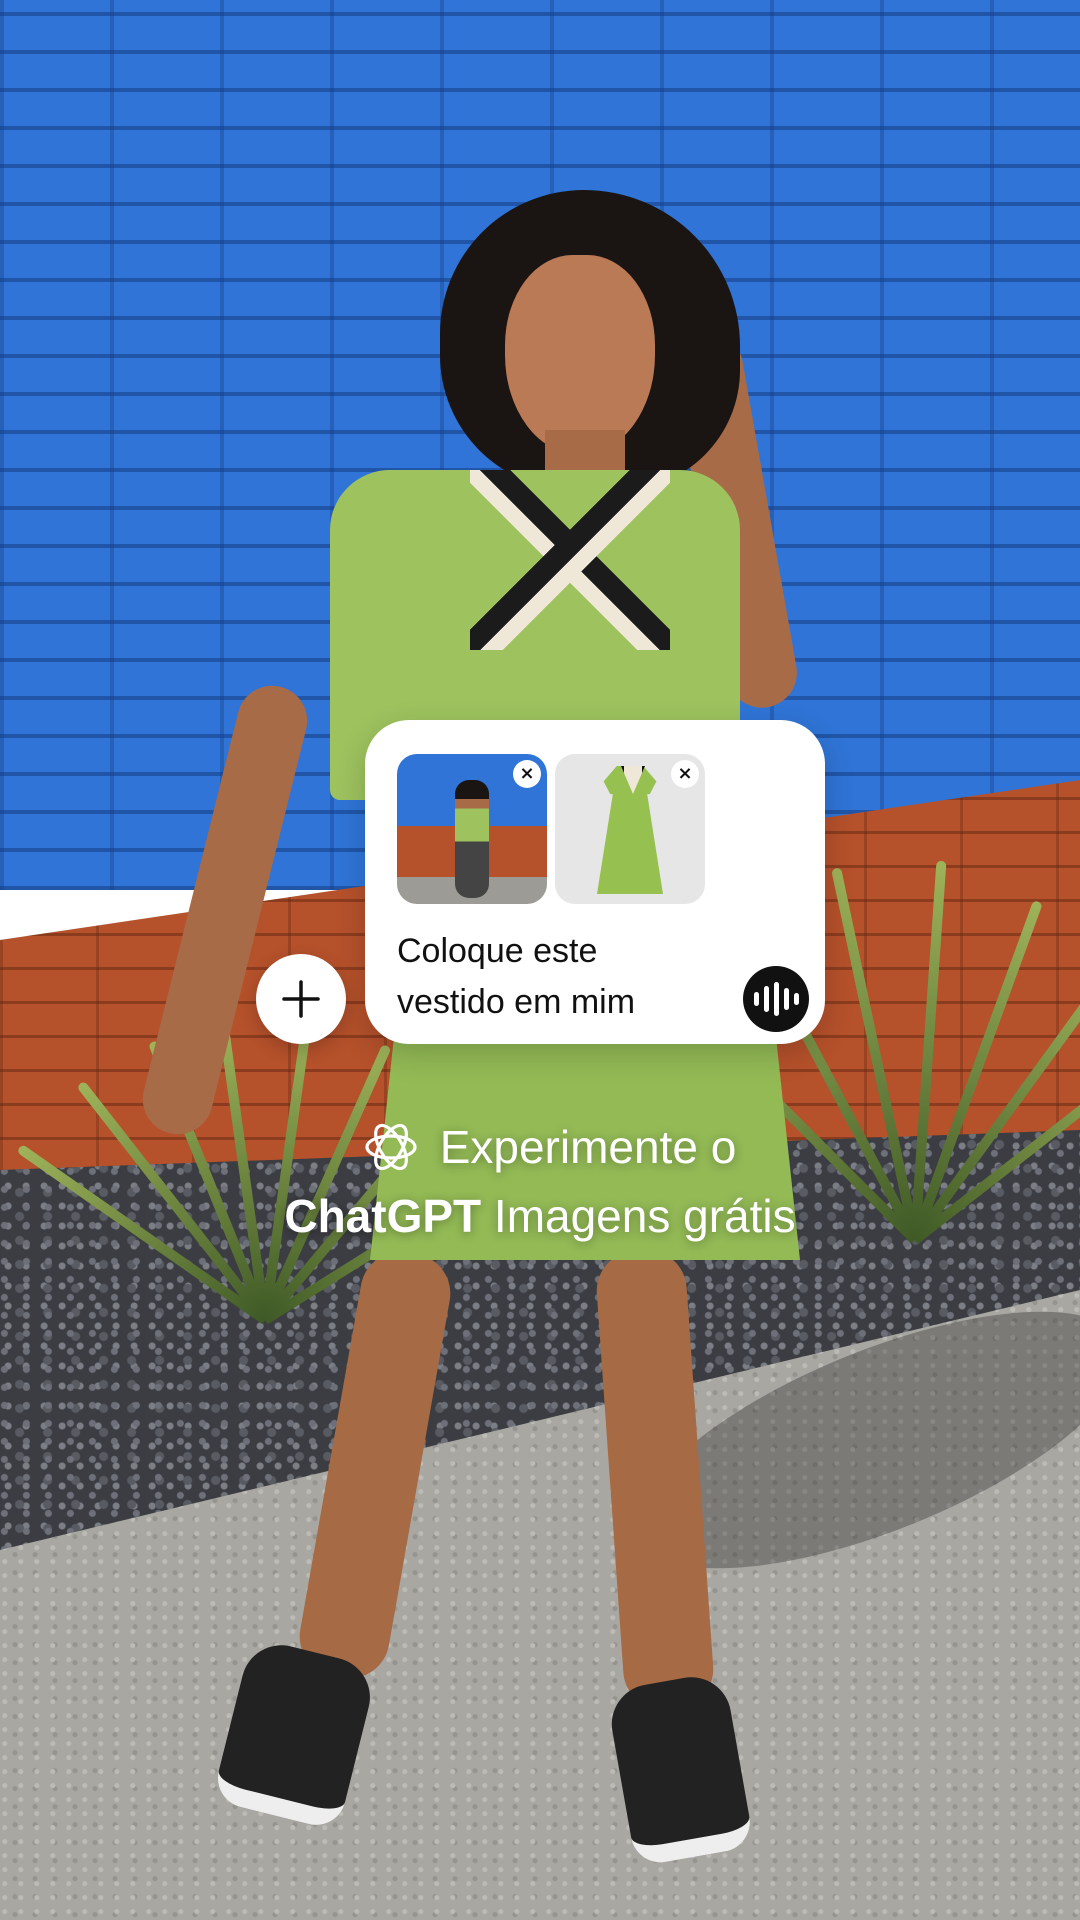 Image resolution: width=1080 pixels, height=1920 pixels. What do you see at coordinates (295, 1734) in the screenshot?
I see `left-sneaker` at bounding box center [295, 1734].